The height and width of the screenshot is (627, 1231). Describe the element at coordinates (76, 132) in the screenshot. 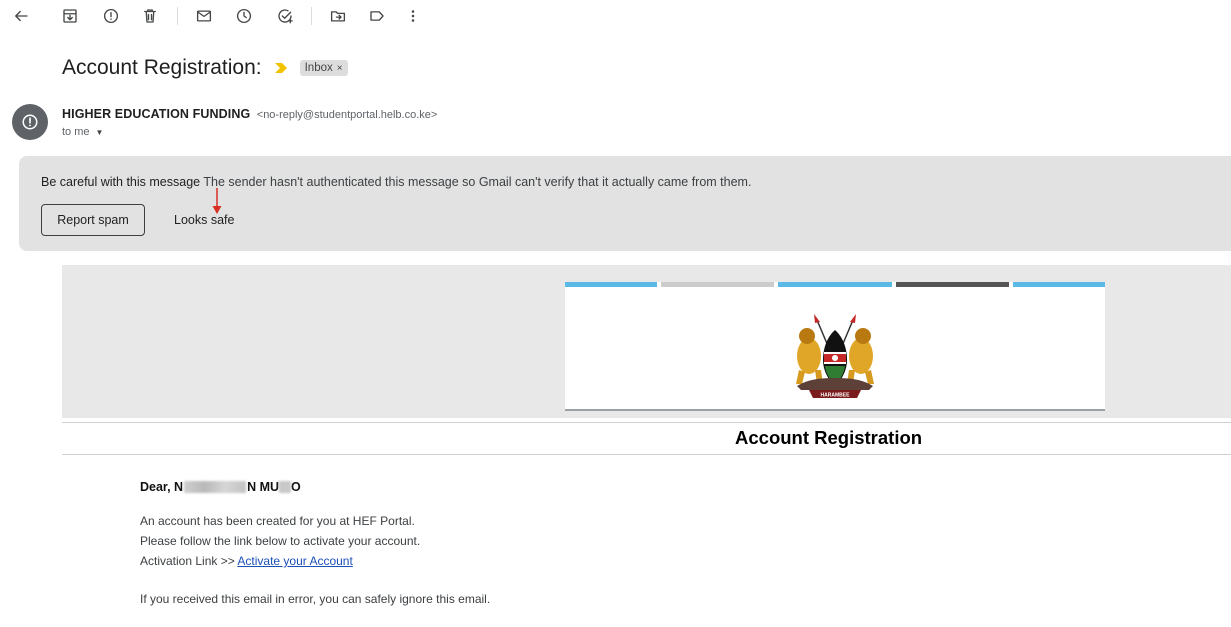

I see `recipient-label: to me` at that location.